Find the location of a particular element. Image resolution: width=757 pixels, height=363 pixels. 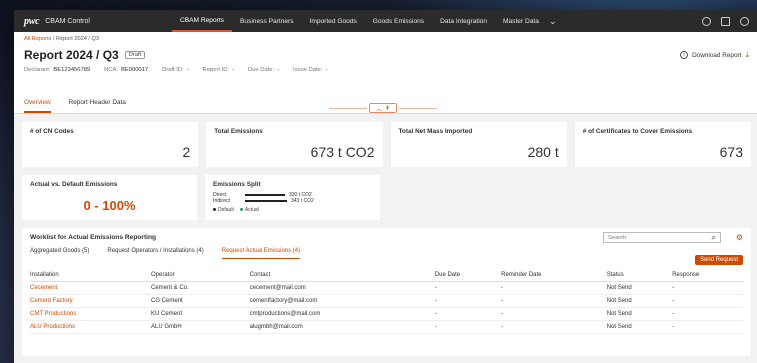

divider is located at coordinates (348, 108).